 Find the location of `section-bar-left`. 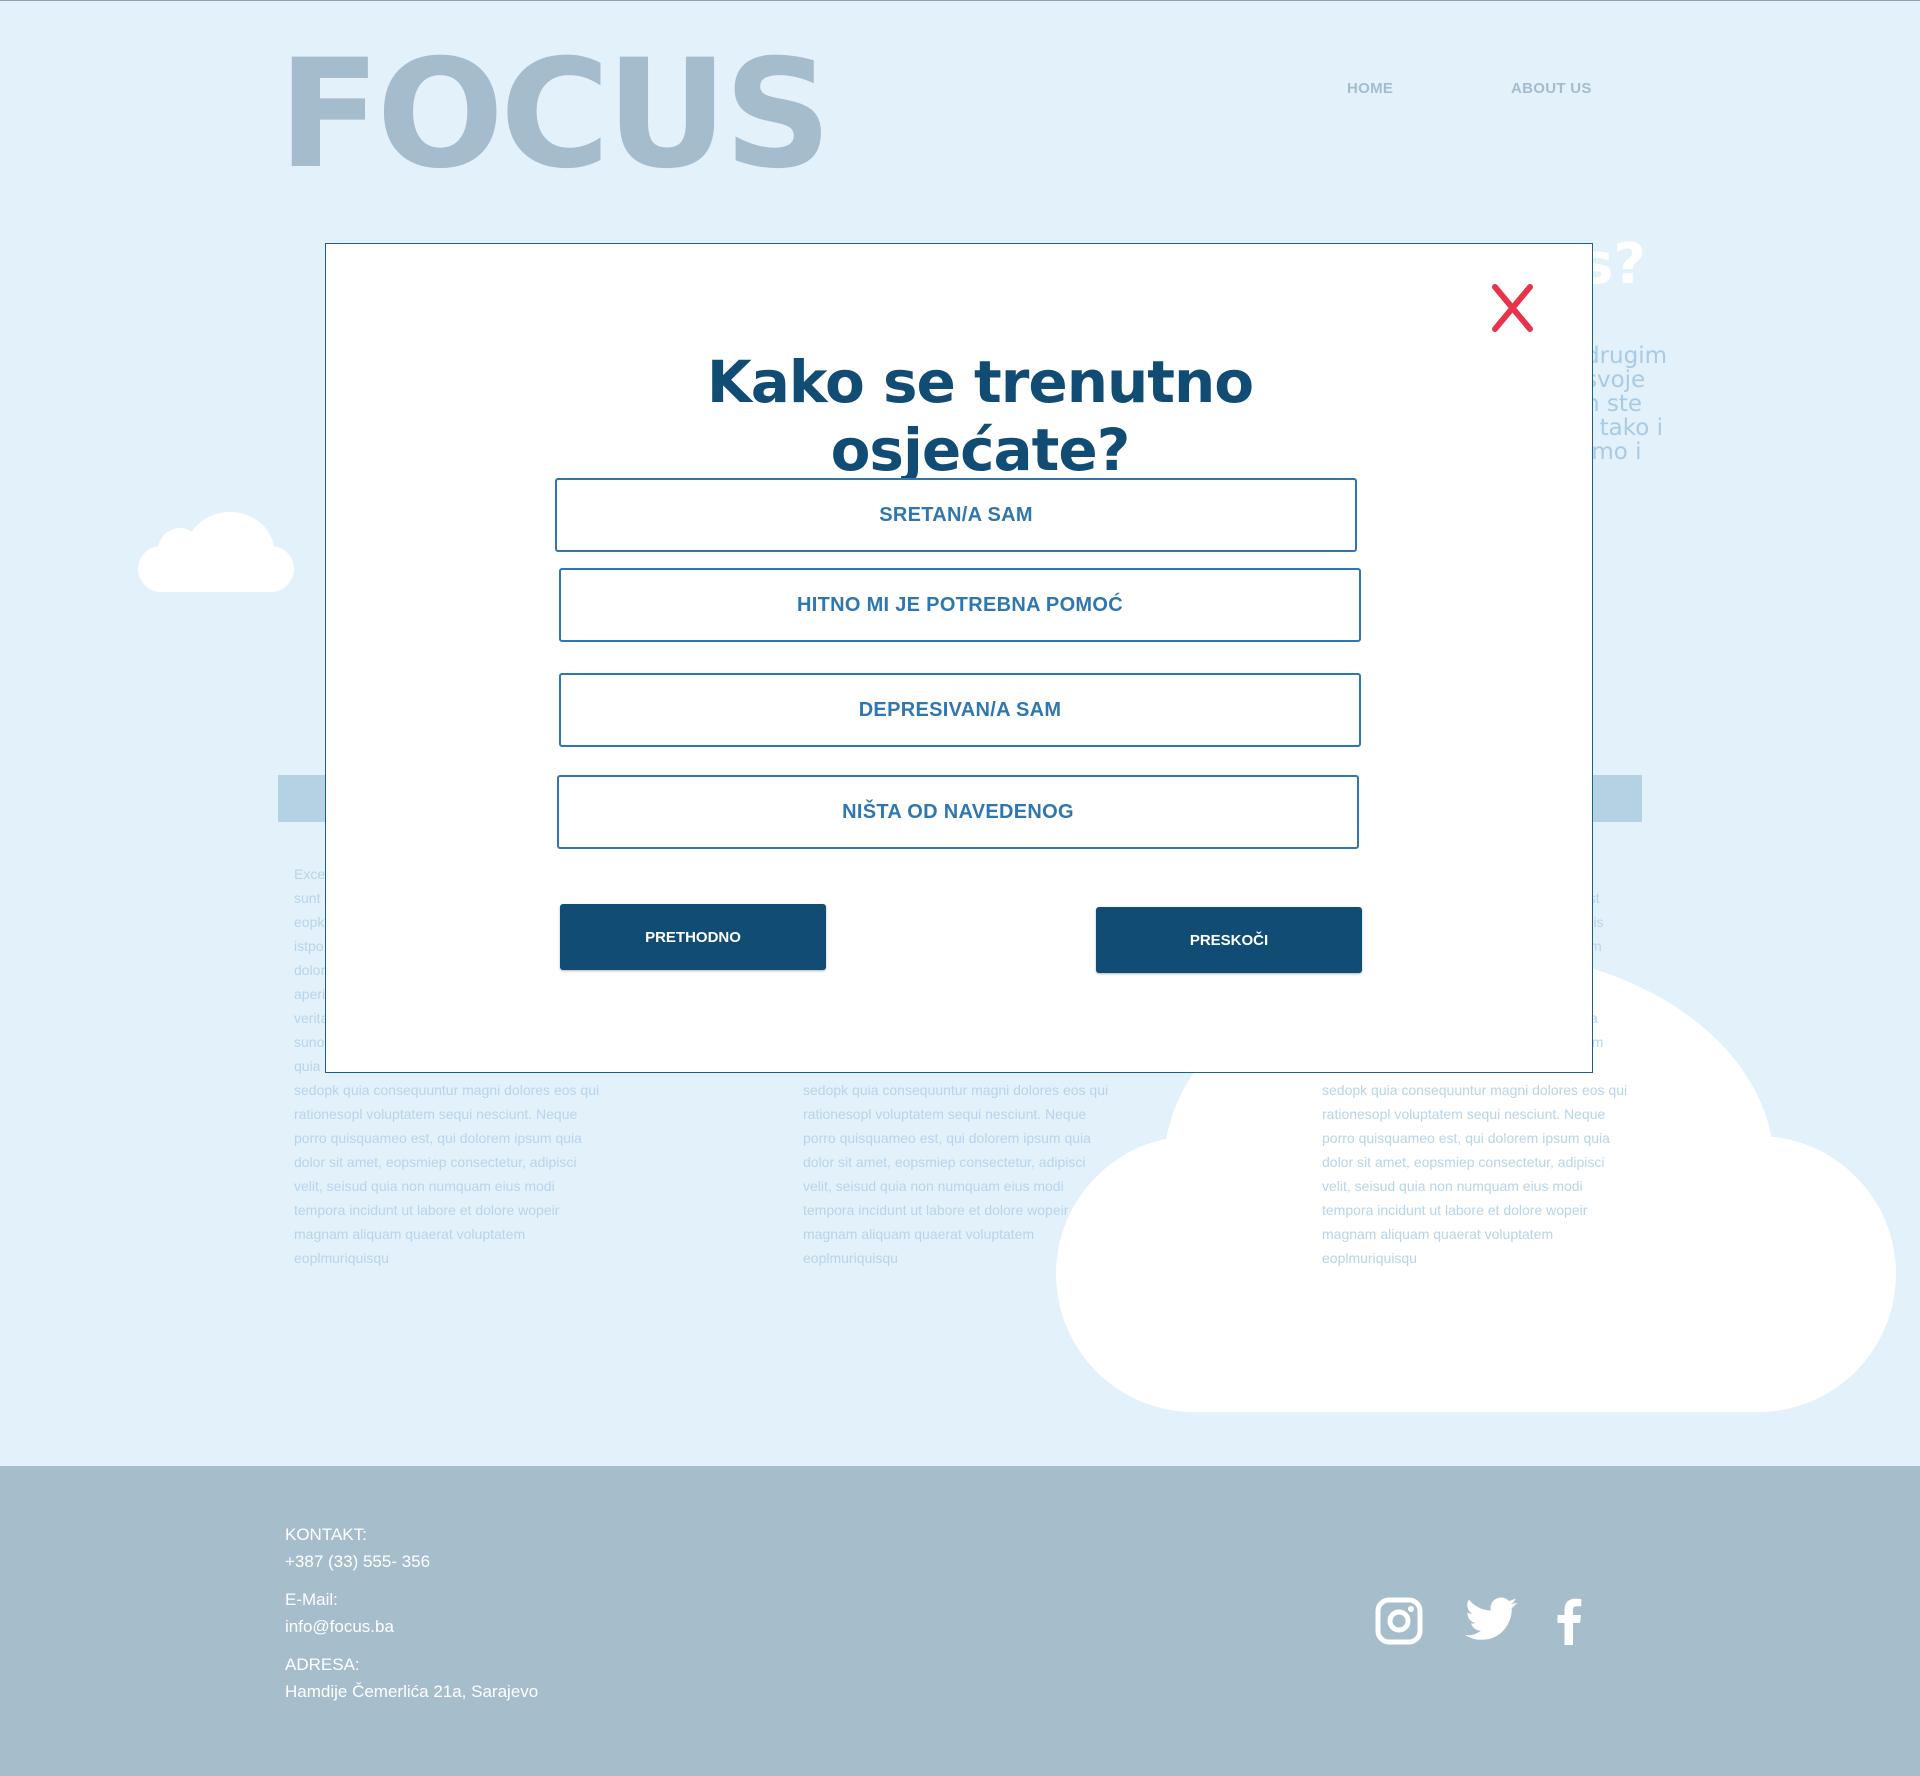

section-bar-left is located at coordinates (303, 798).